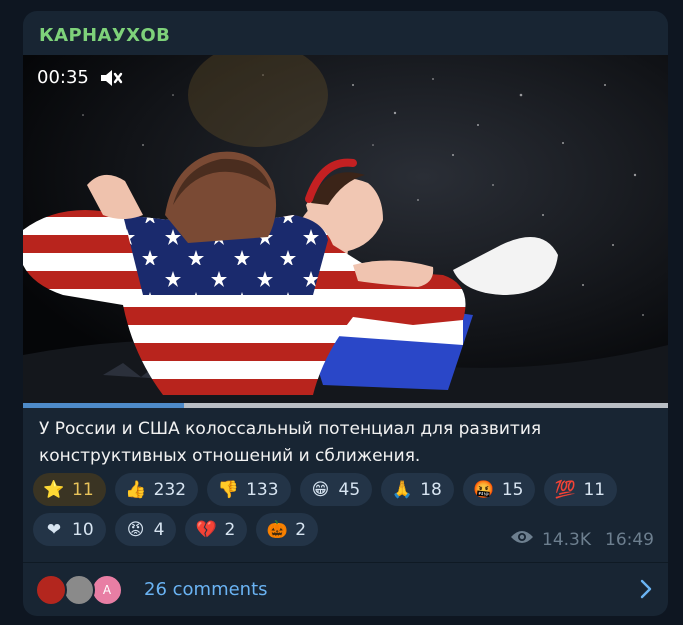  Describe the element at coordinates (345, 589) in the screenshot. I see `comments-row: A 26 comments` at that location.